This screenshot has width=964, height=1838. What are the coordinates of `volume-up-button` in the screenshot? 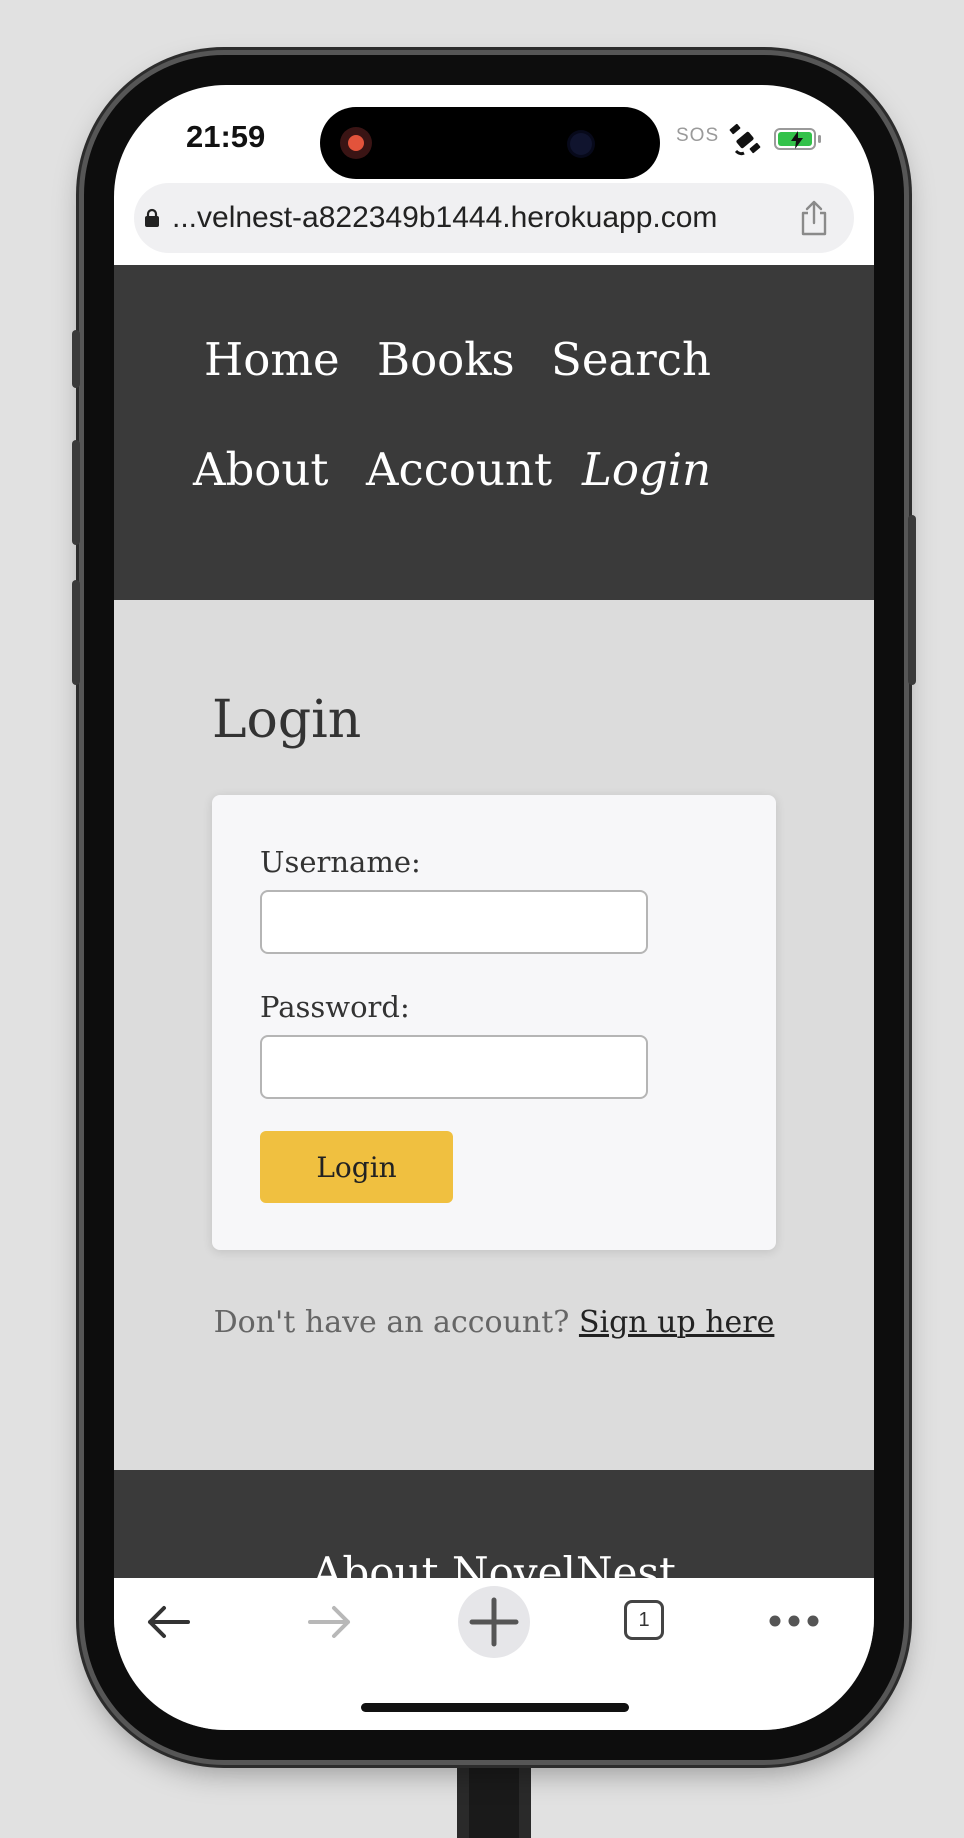 It's located at (76, 492).